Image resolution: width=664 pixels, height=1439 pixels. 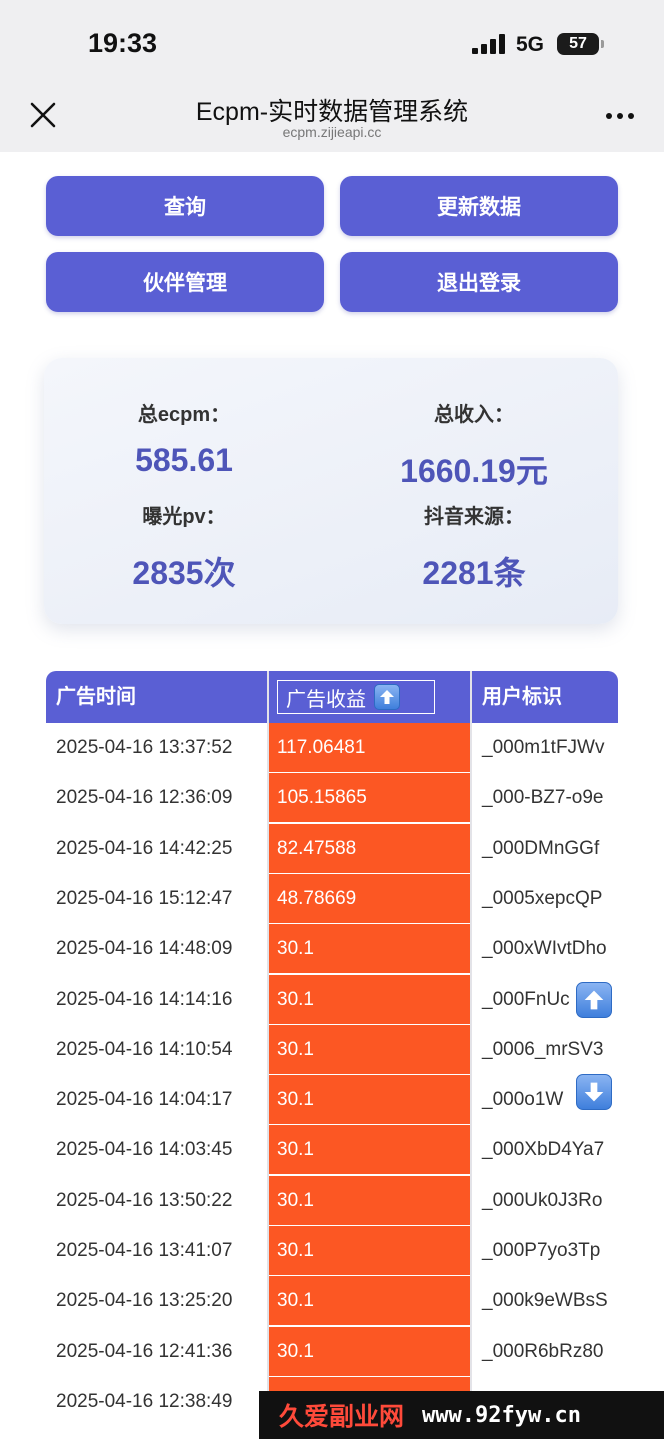 What do you see at coordinates (545, 798) in the screenshot?
I see `cell-user-id: _000-BZ7-o9e` at bounding box center [545, 798].